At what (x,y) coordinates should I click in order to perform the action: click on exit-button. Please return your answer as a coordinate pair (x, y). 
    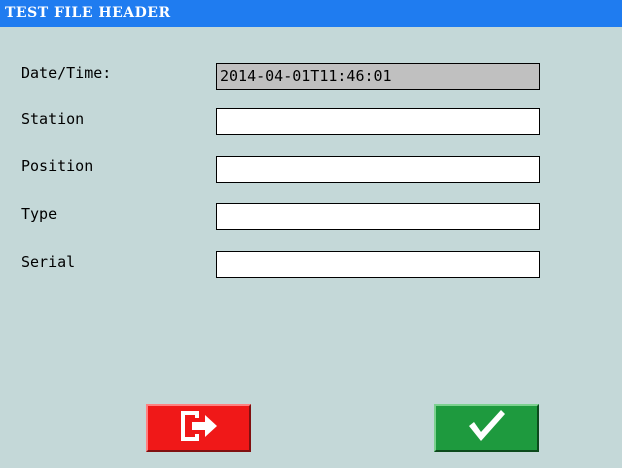
    Looking at the image, I should click on (198, 428).